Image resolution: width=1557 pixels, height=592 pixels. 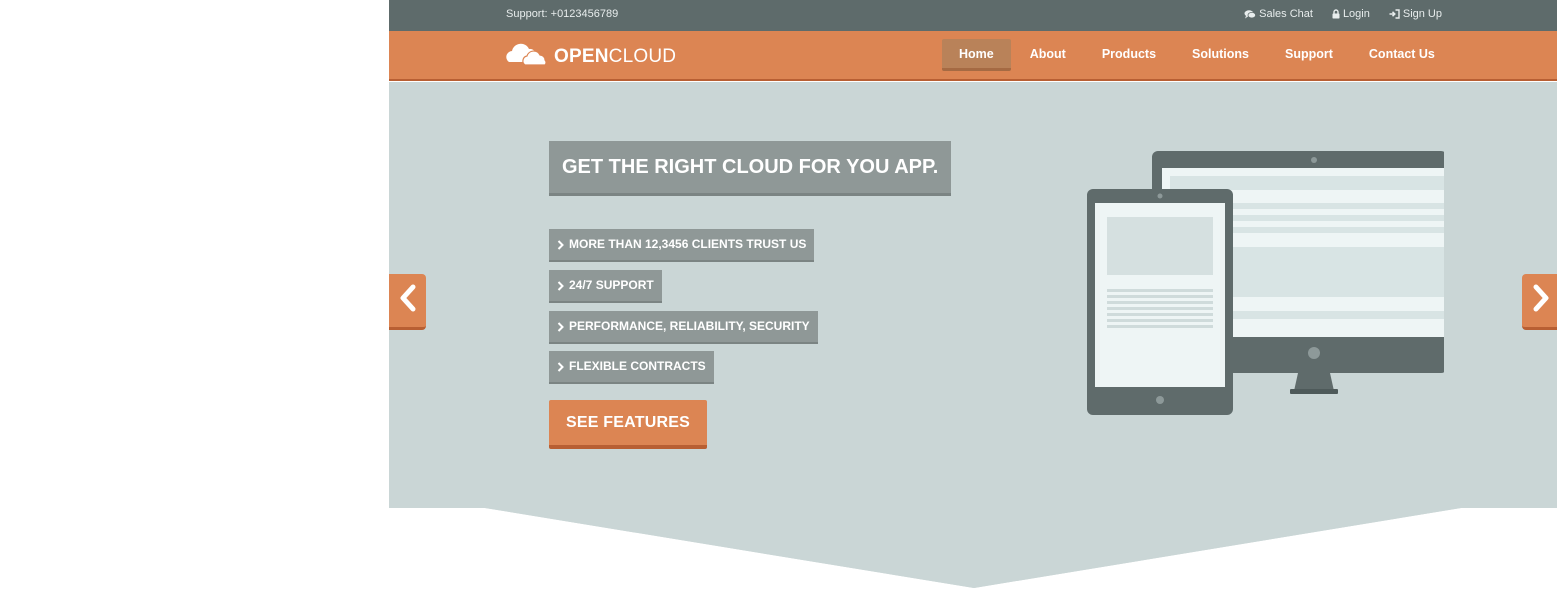 What do you see at coordinates (581, 56) in the screenshot?
I see `logo-text-bold: OPEN` at bounding box center [581, 56].